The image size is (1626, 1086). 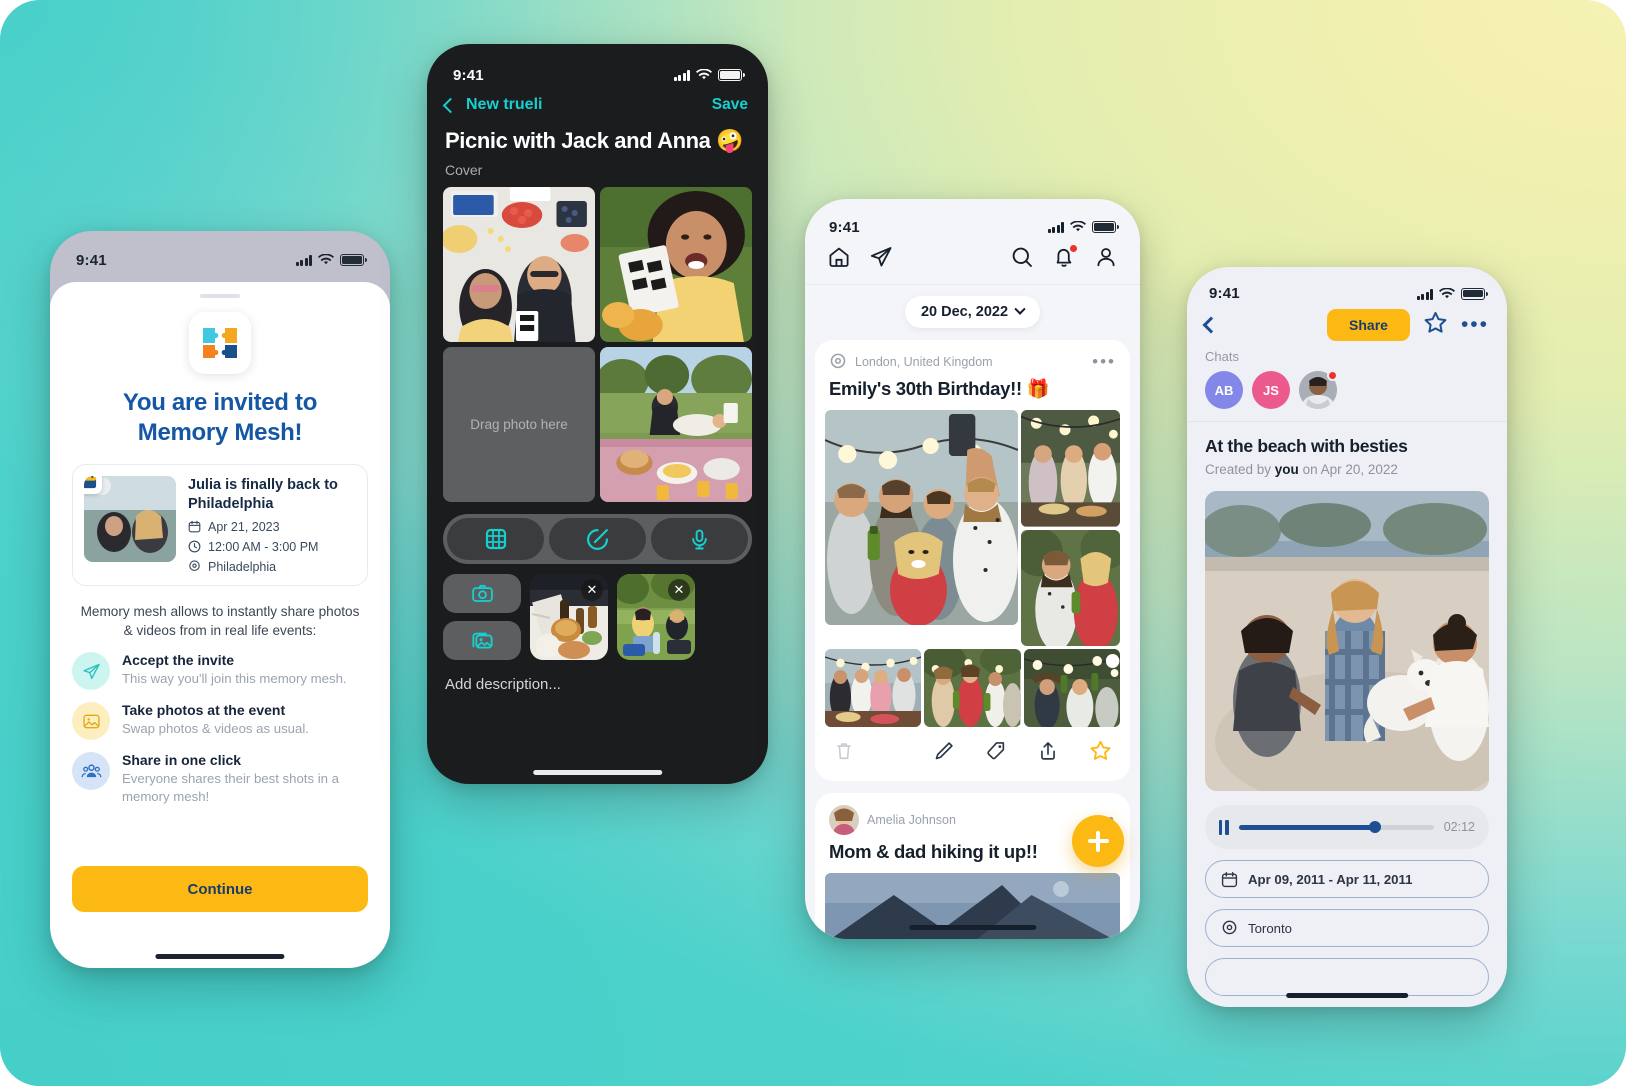 What do you see at coordinates (1347, 977) in the screenshot?
I see `extra-field` at bounding box center [1347, 977].